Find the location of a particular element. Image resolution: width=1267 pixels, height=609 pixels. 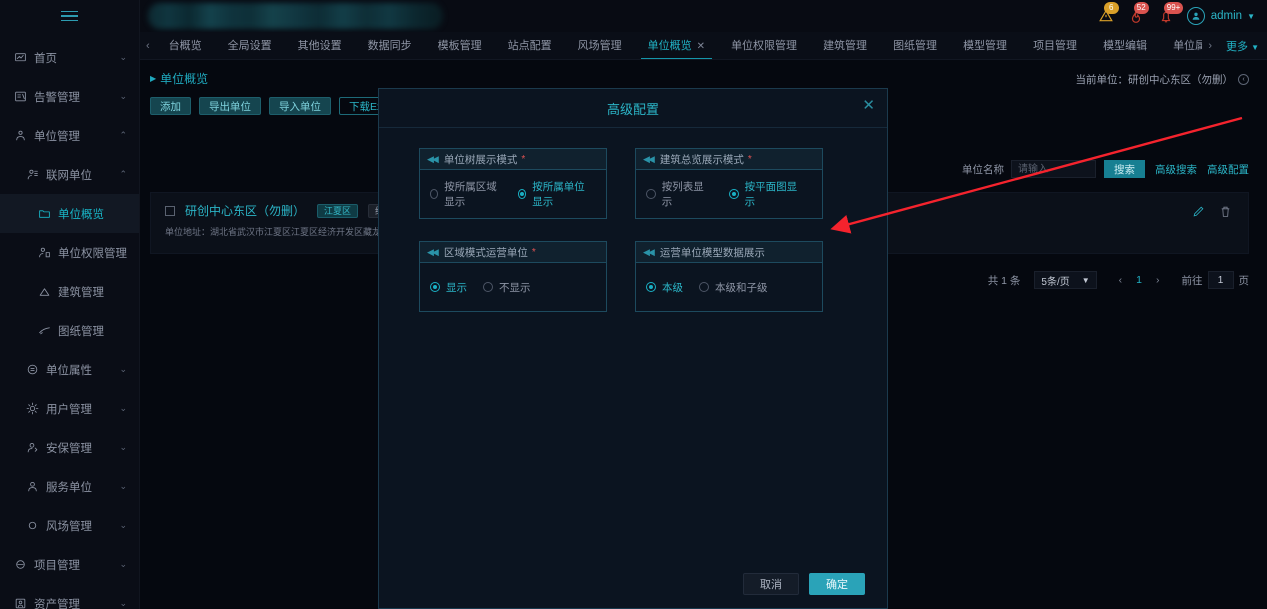

tabs-more-button: 更多 ▼ is located at coordinates (1242, 46).